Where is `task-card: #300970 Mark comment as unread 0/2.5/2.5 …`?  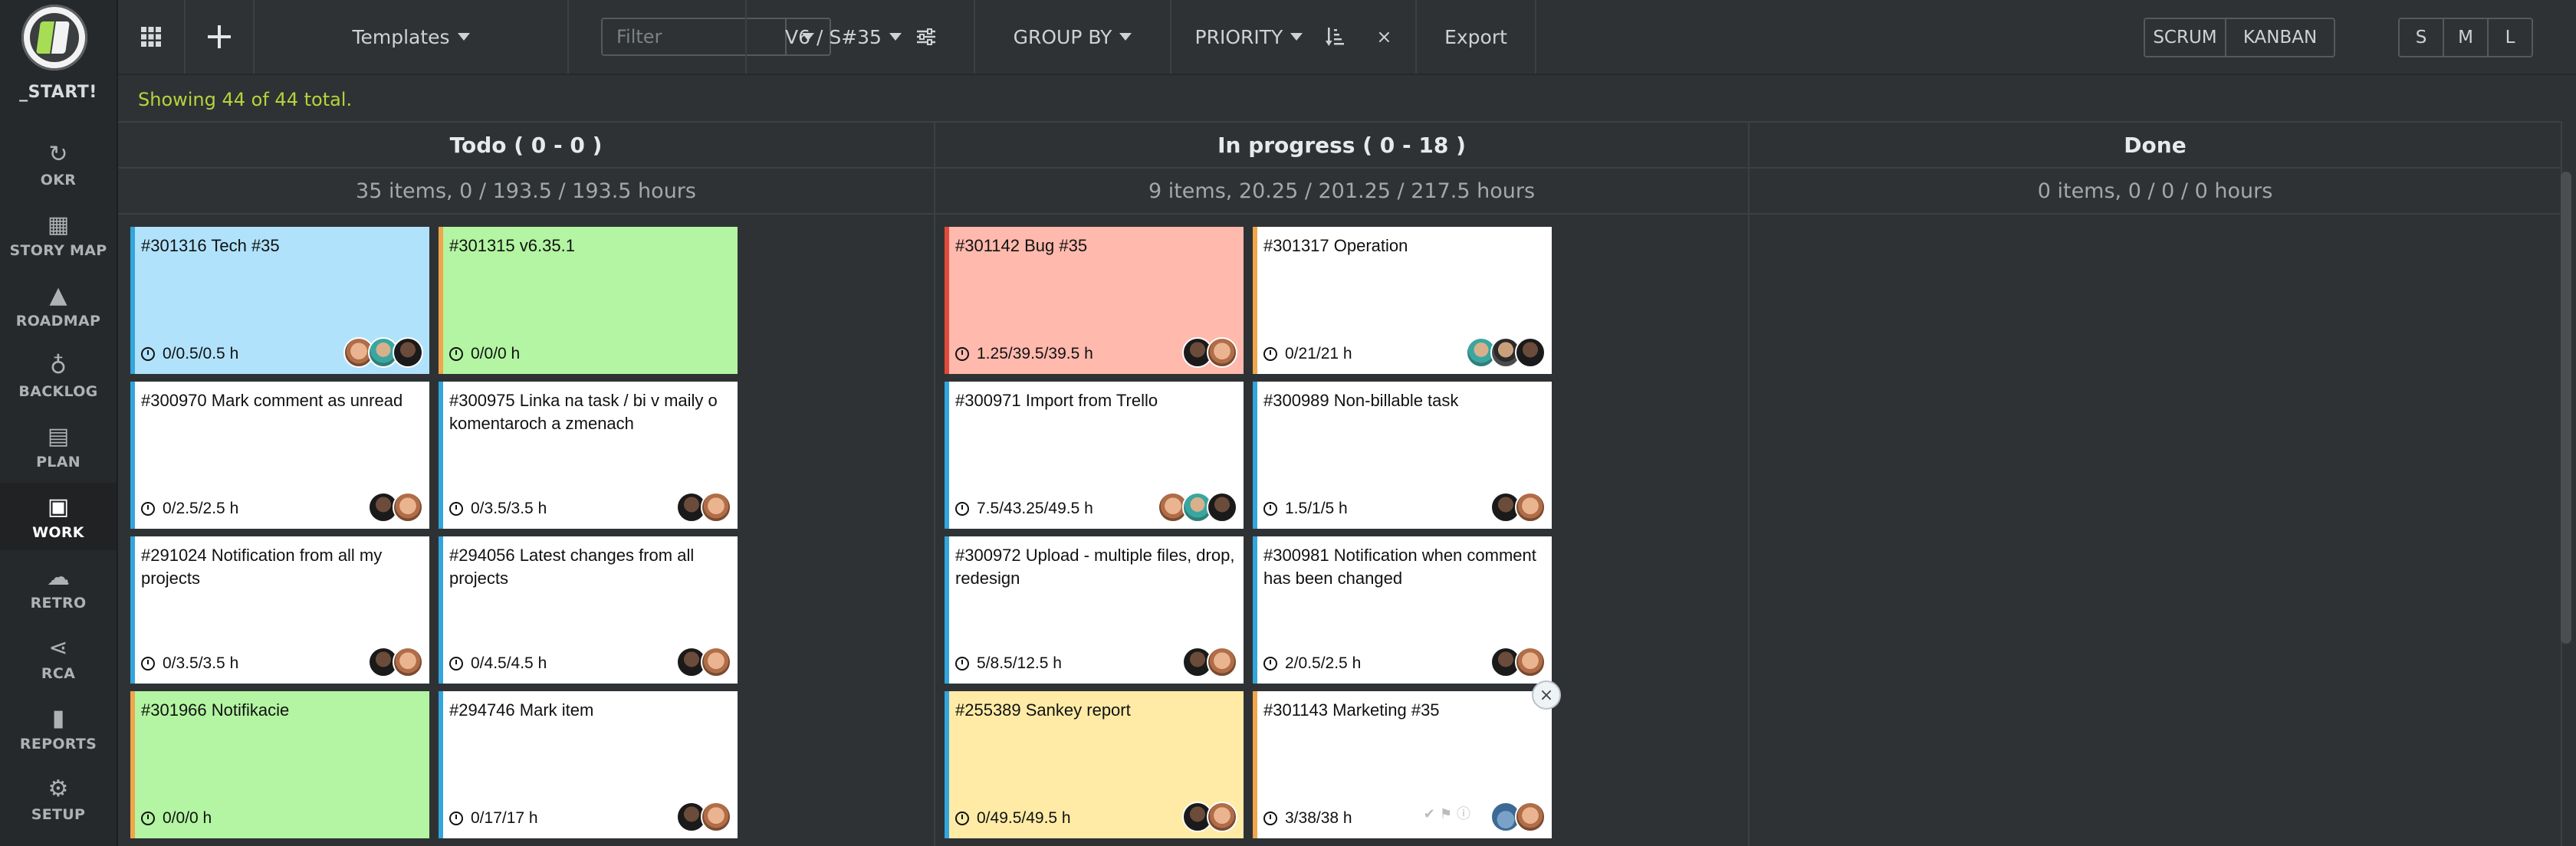 task-card: #300970 Mark comment as unread 0/2.5/2.5 … is located at coordinates (280, 455).